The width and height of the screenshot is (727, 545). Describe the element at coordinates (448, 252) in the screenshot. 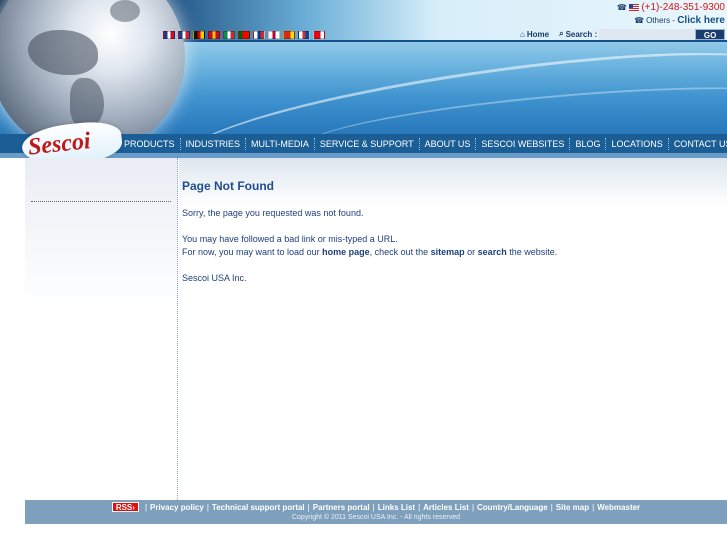

I see `sitemap-link: sitemap` at that location.